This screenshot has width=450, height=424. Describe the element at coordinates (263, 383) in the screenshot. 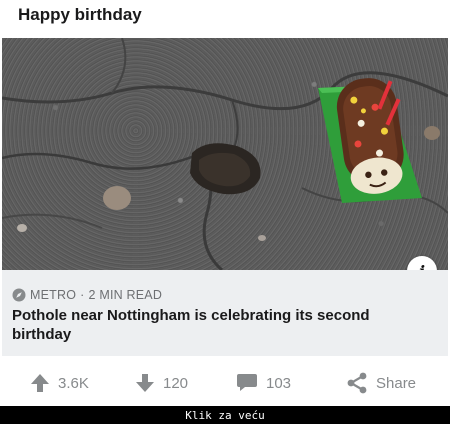

I see `comments-button: 103` at that location.